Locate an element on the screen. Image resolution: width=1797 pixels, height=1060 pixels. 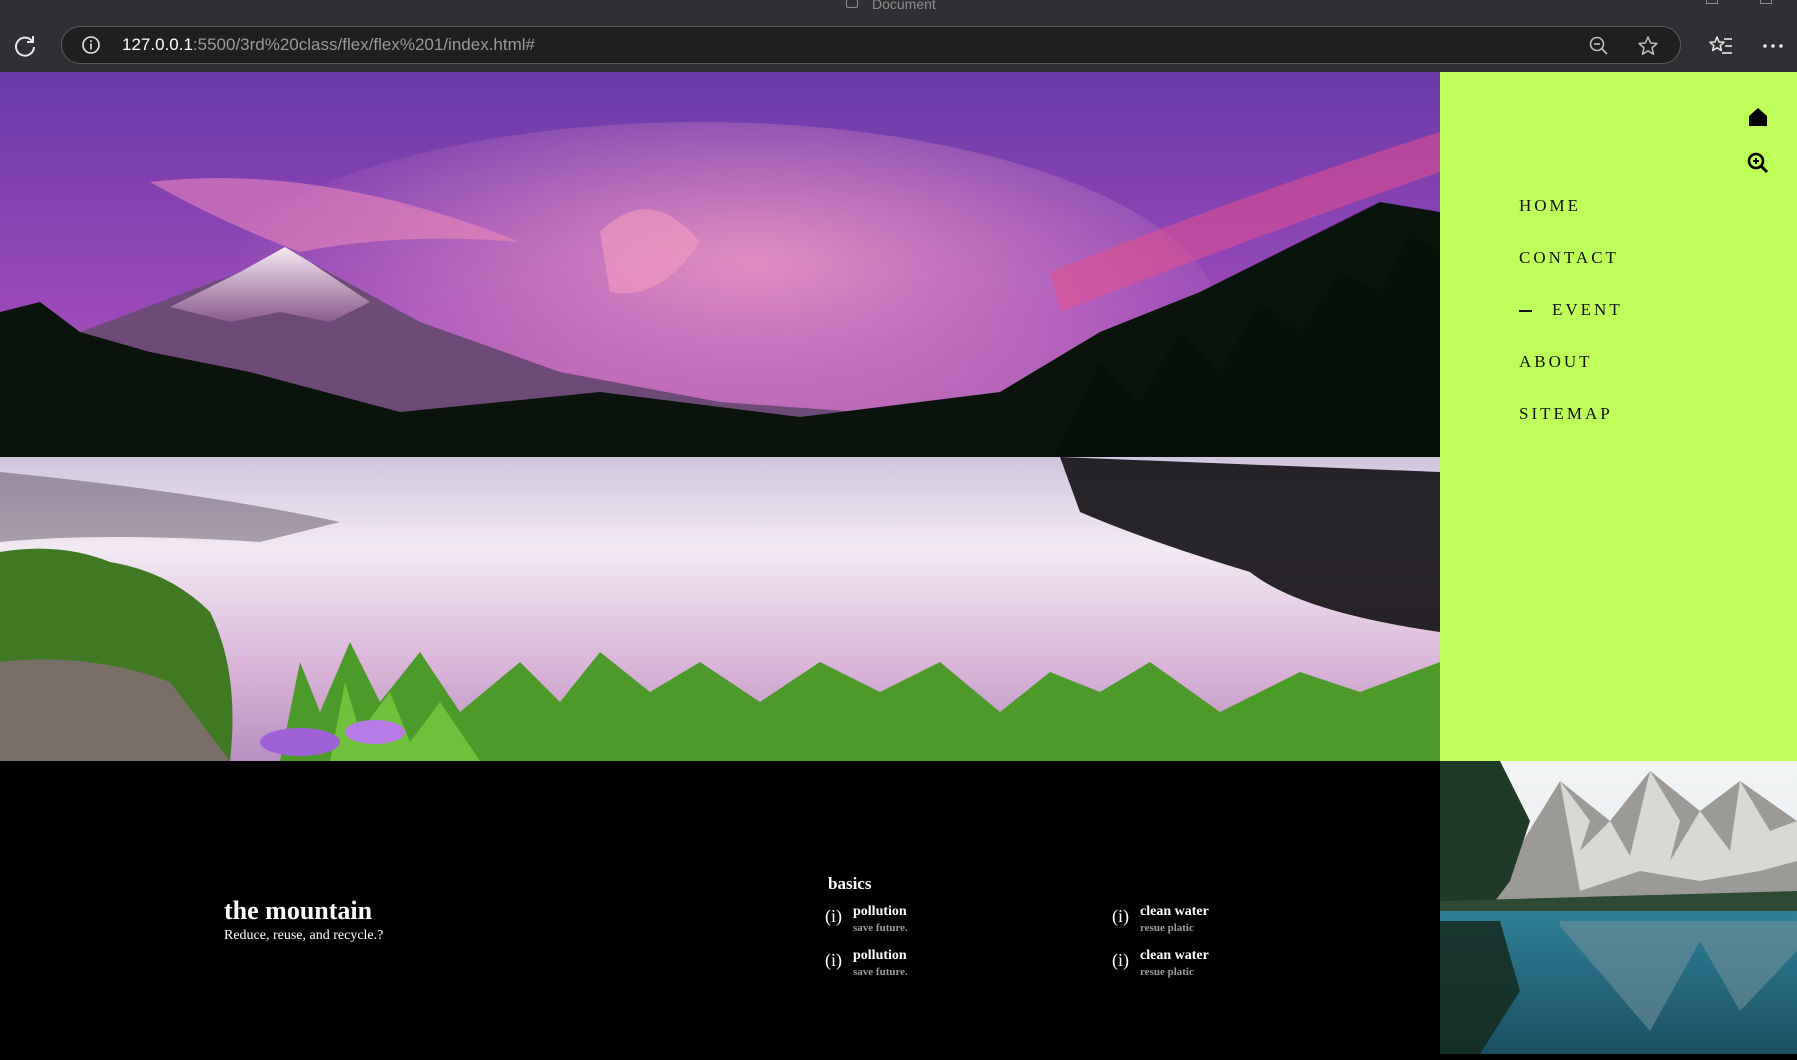
zoom-out-icon is located at coordinates (1599, 46).